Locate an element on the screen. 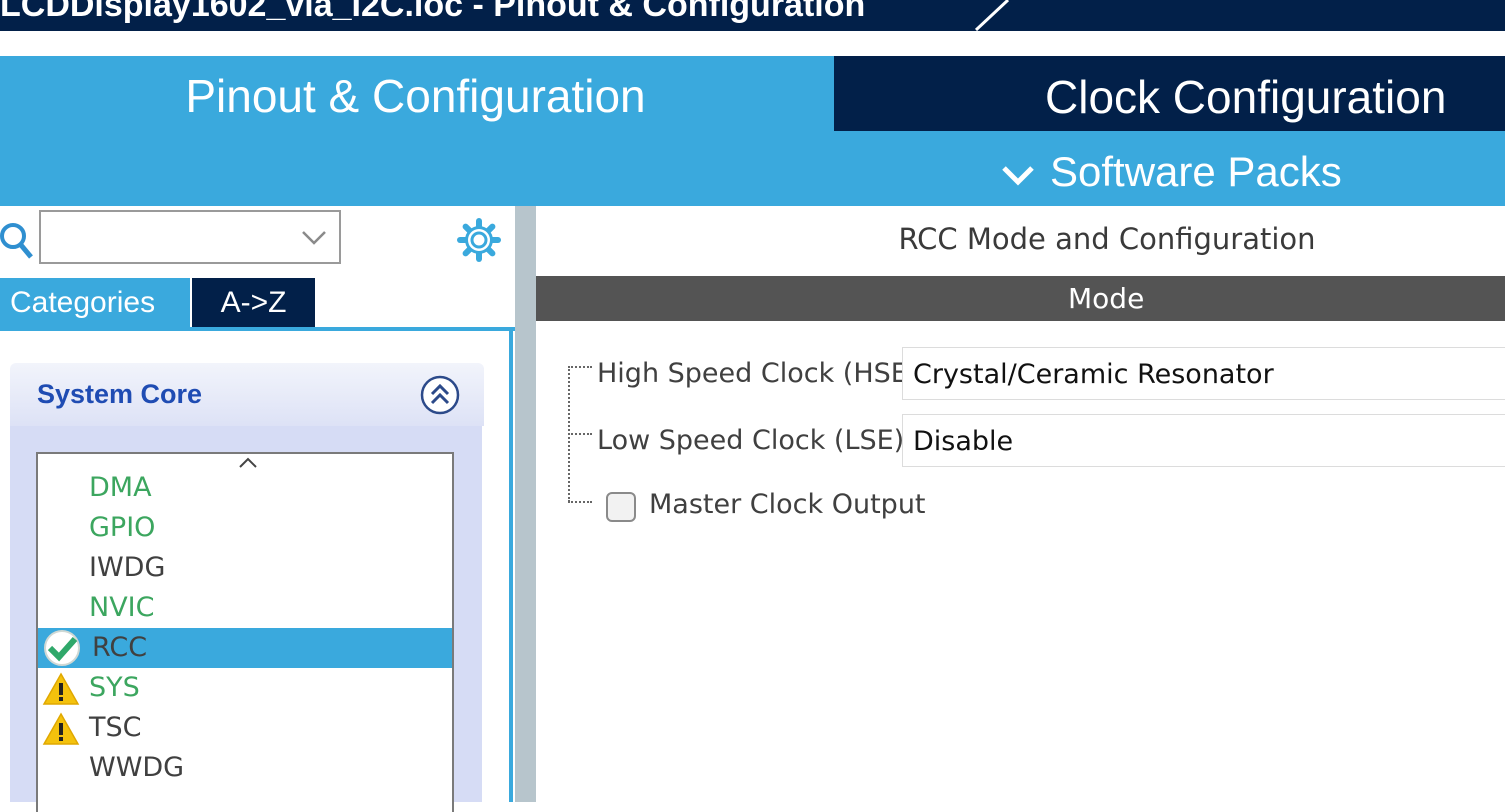  lse-label: Low Speed Clock (LSE) is located at coordinates (751, 440).